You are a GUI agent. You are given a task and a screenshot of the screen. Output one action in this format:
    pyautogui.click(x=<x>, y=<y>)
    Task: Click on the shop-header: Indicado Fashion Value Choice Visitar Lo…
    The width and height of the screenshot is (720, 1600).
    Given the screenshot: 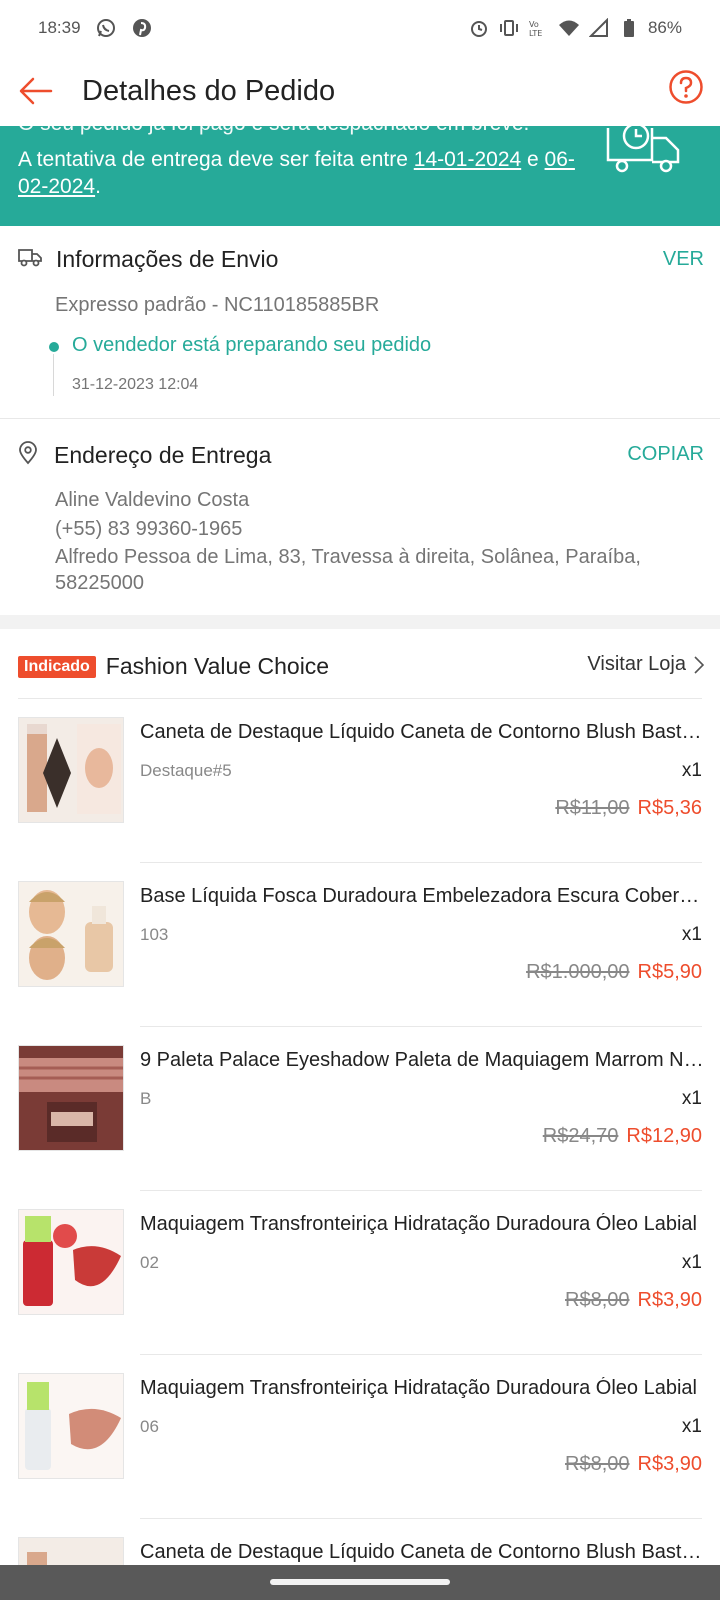 What is the action you would take?
    pyautogui.click(x=360, y=664)
    